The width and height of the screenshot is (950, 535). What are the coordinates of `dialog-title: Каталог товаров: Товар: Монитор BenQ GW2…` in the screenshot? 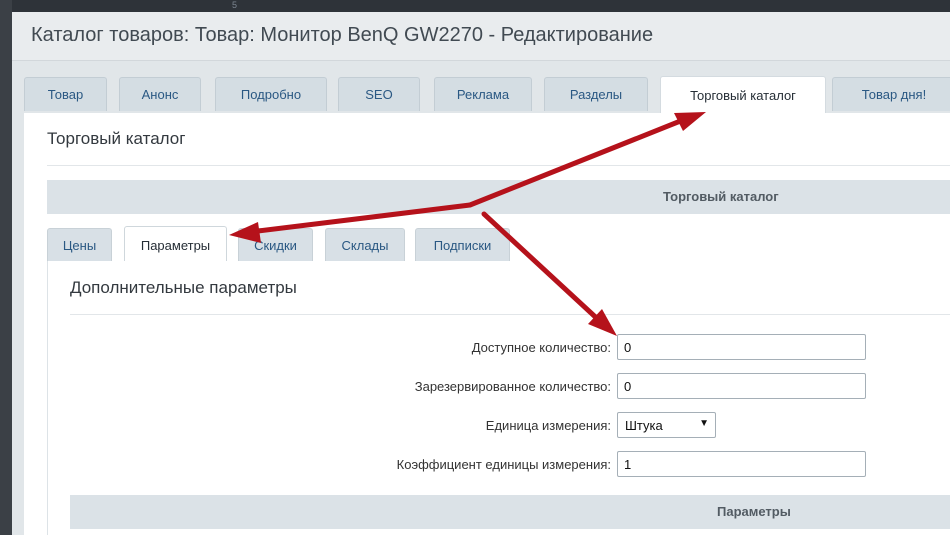 It's located at (342, 35).